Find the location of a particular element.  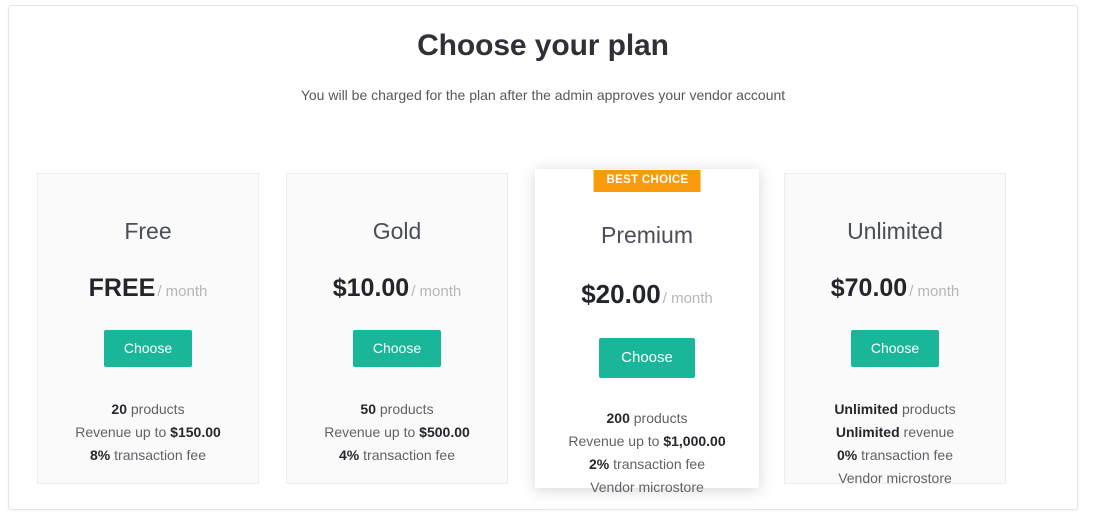

plan-name: Gold is located at coordinates (397, 231).